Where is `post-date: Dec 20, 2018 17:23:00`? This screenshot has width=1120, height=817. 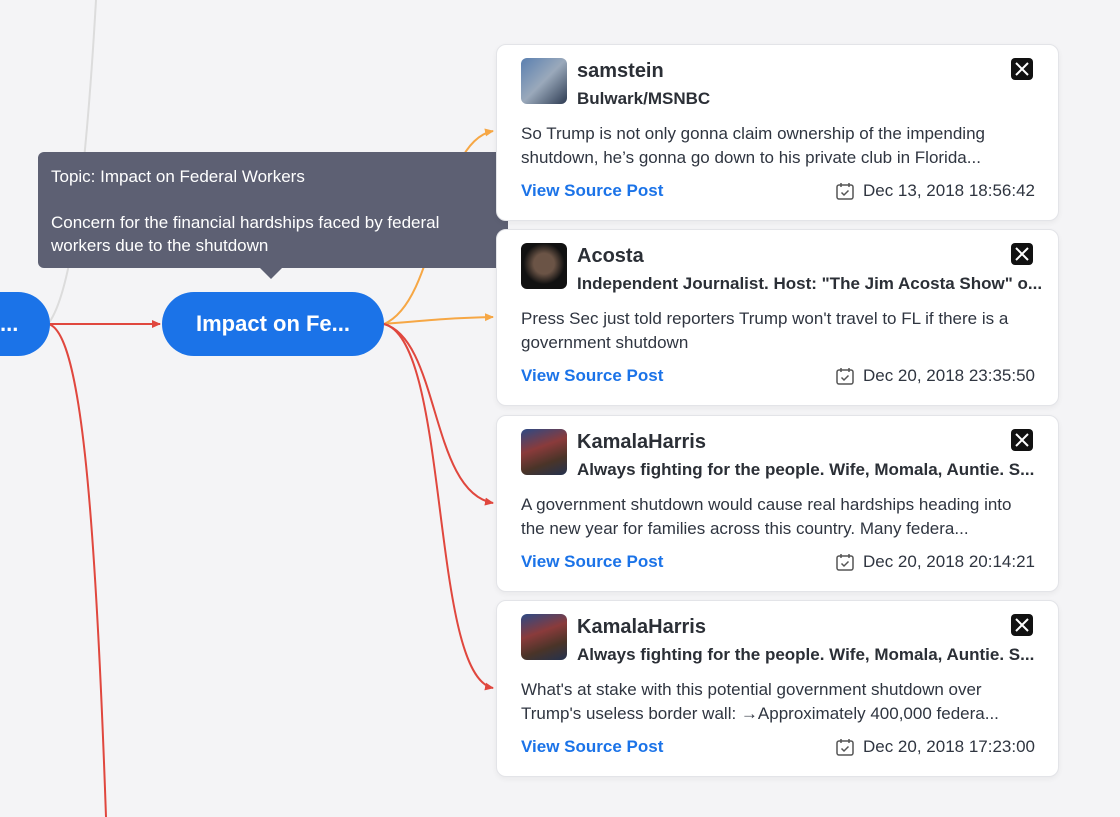
post-date: Dec 20, 2018 17:23:00 is located at coordinates (935, 747).